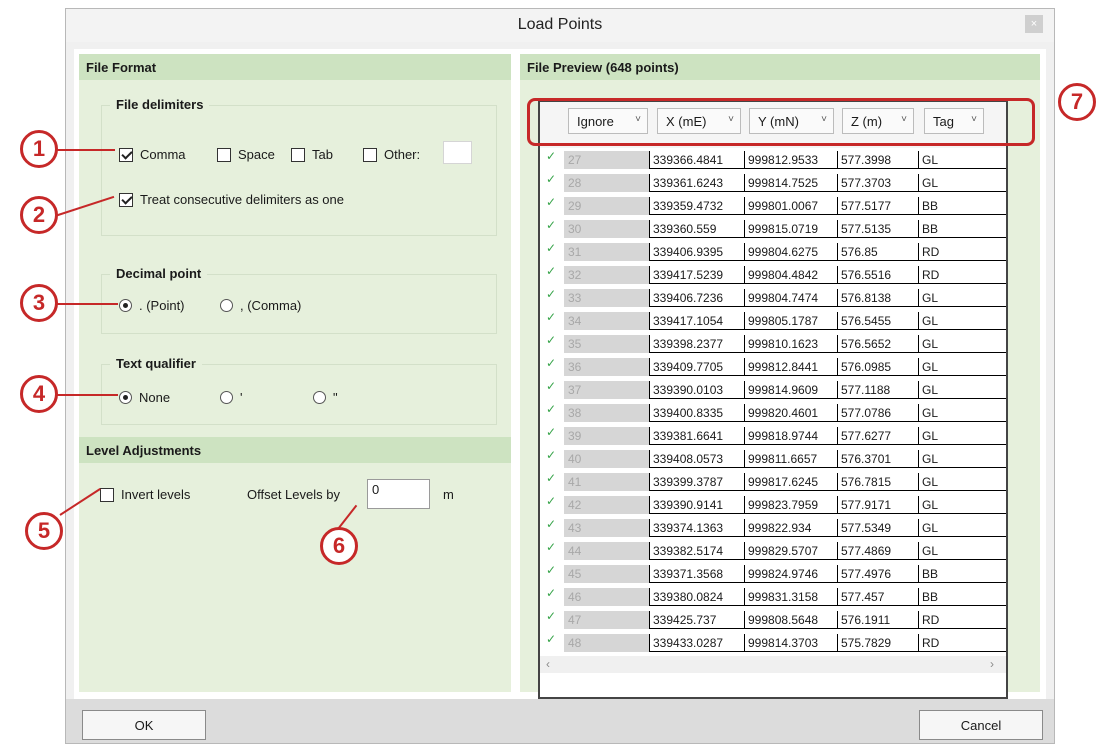 The height and width of the screenshot is (747, 1099). What do you see at coordinates (773, 343) in the screenshot?
I see `table-row: ✓ 35 339398.2377 999810.1623 576.5652 GL` at bounding box center [773, 343].